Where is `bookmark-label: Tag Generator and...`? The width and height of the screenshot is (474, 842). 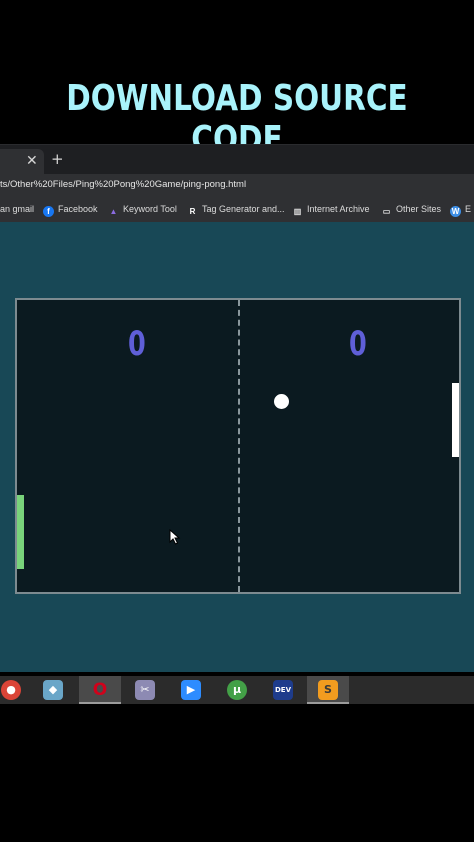 bookmark-label: Tag Generator and... is located at coordinates (243, 209).